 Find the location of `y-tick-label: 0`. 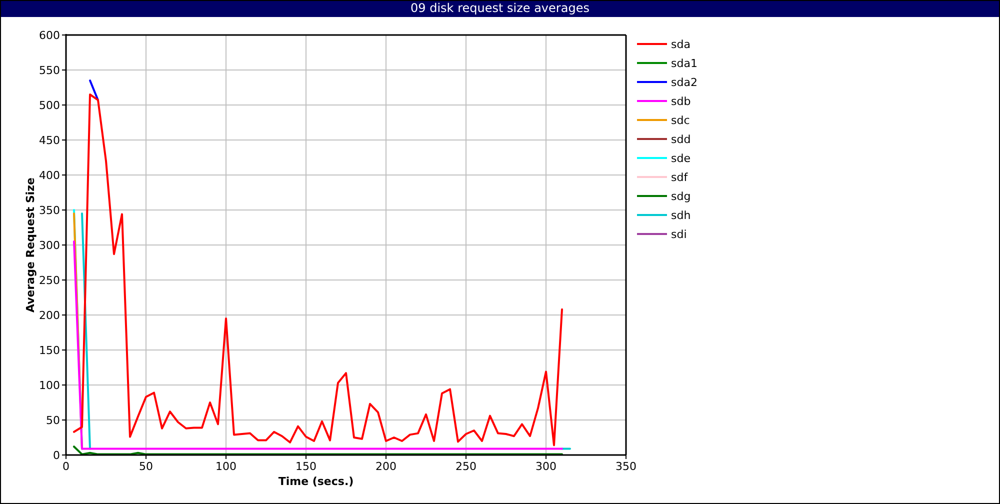

y-tick-label: 0 is located at coordinates (56, 455).